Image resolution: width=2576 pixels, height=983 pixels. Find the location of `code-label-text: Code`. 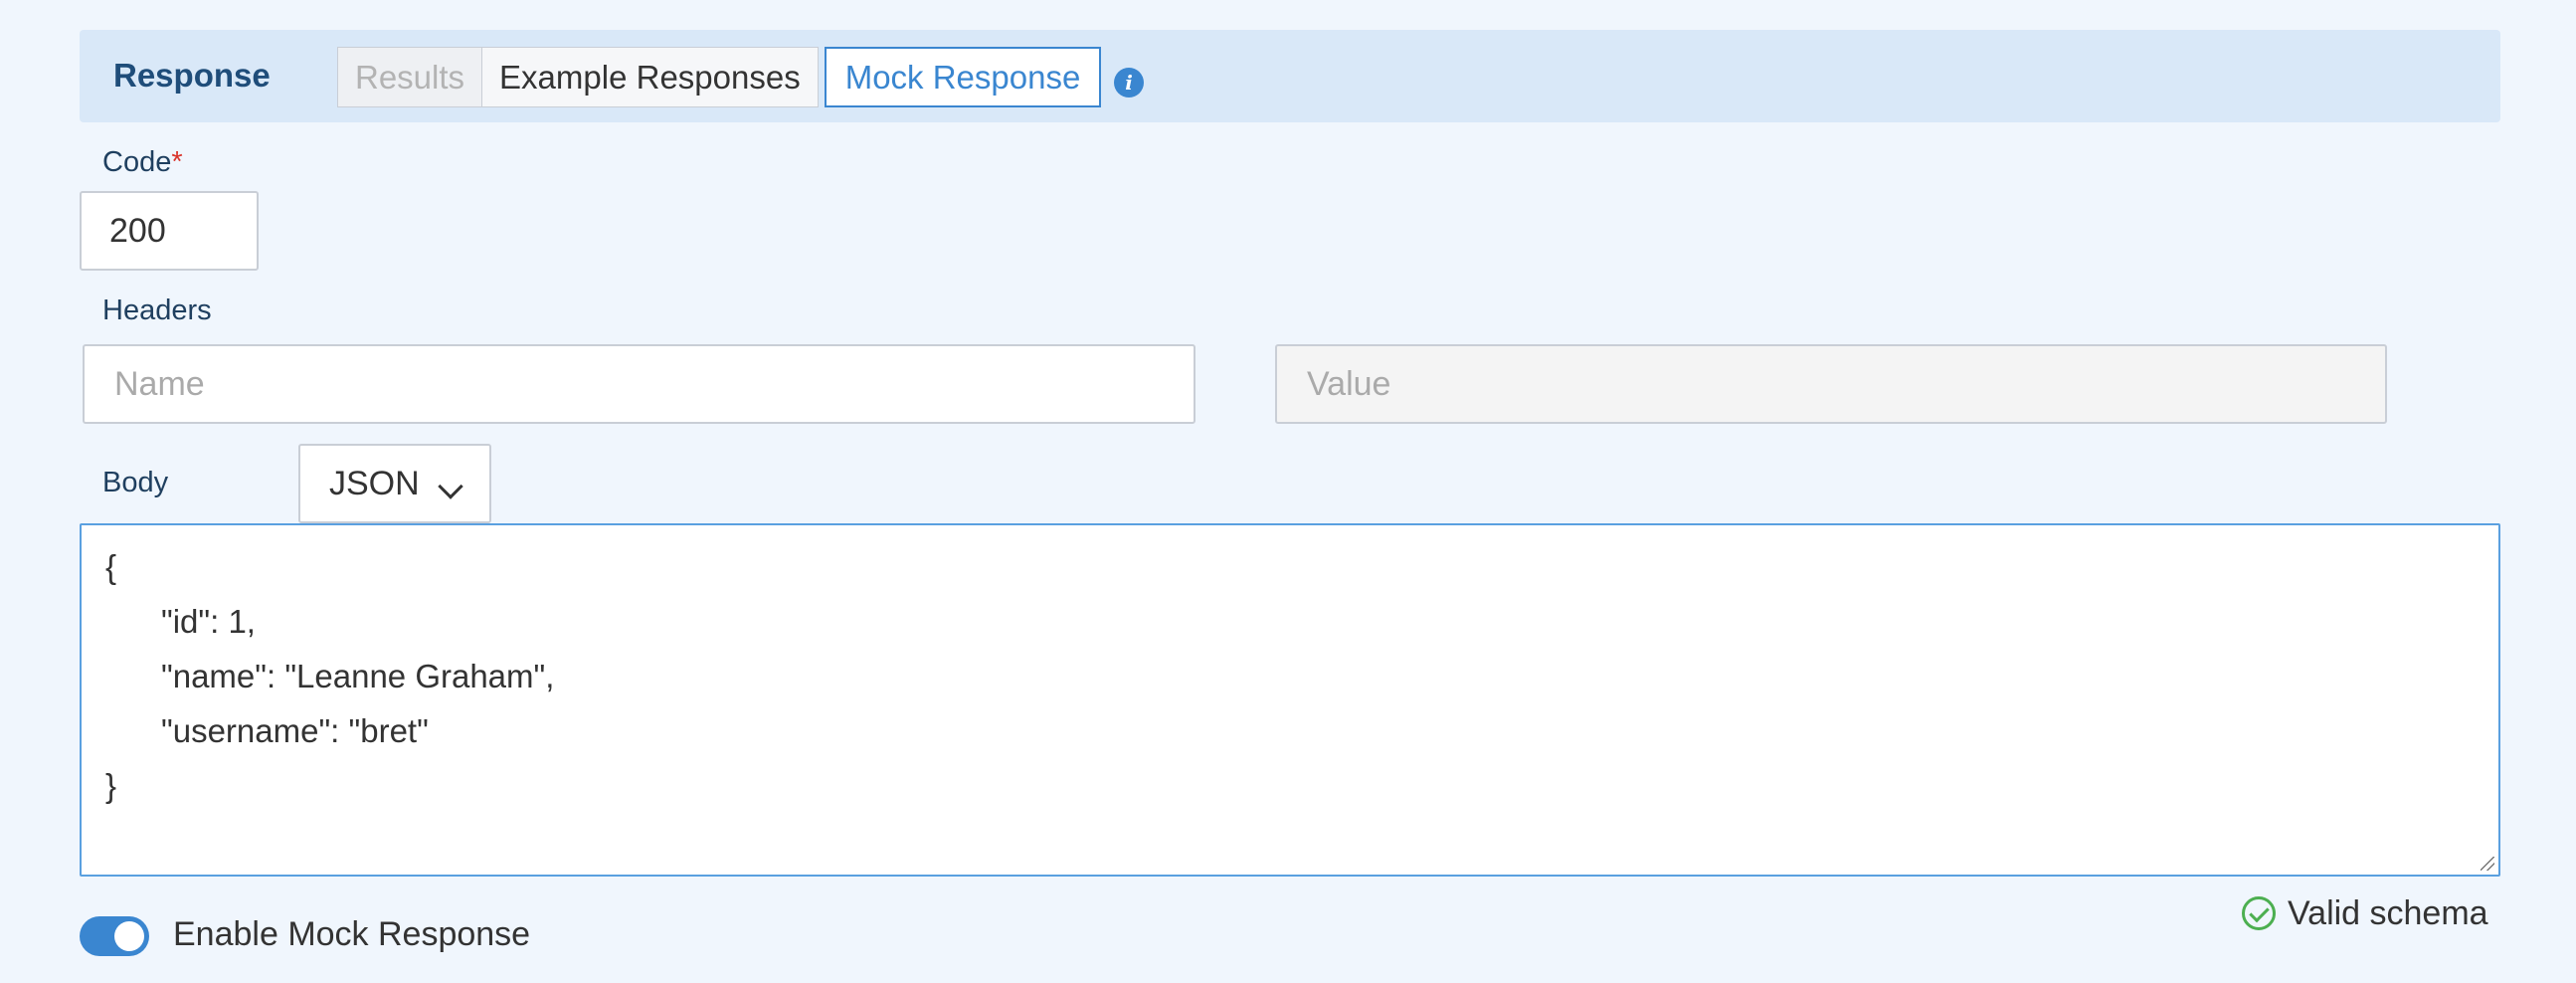

code-label-text: Code is located at coordinates (137, 162).